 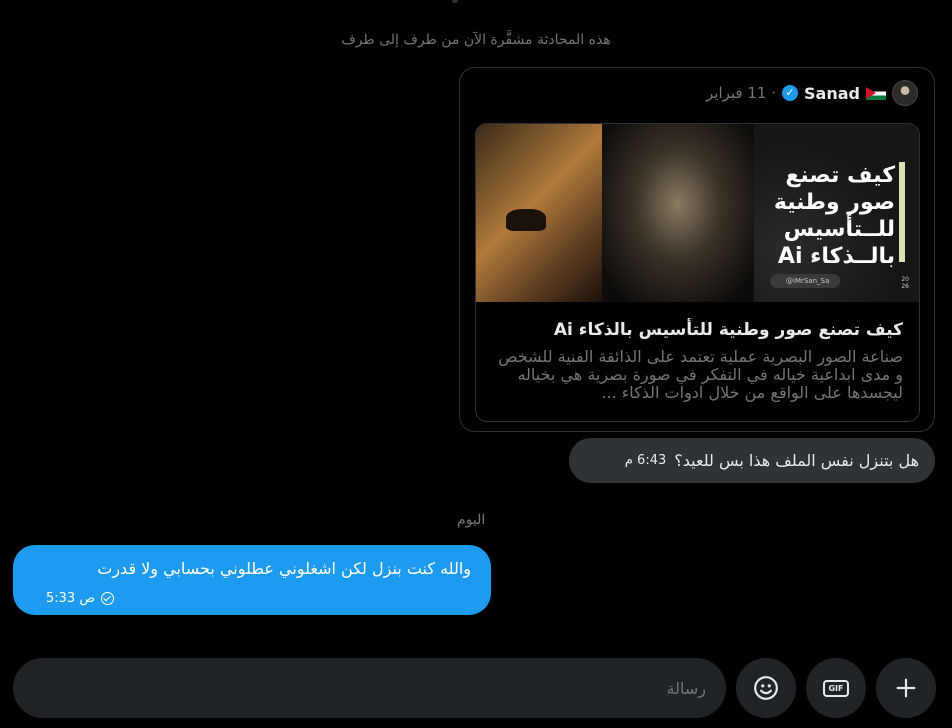 I want to click on emoji-icon, so click(x=766, y=688).